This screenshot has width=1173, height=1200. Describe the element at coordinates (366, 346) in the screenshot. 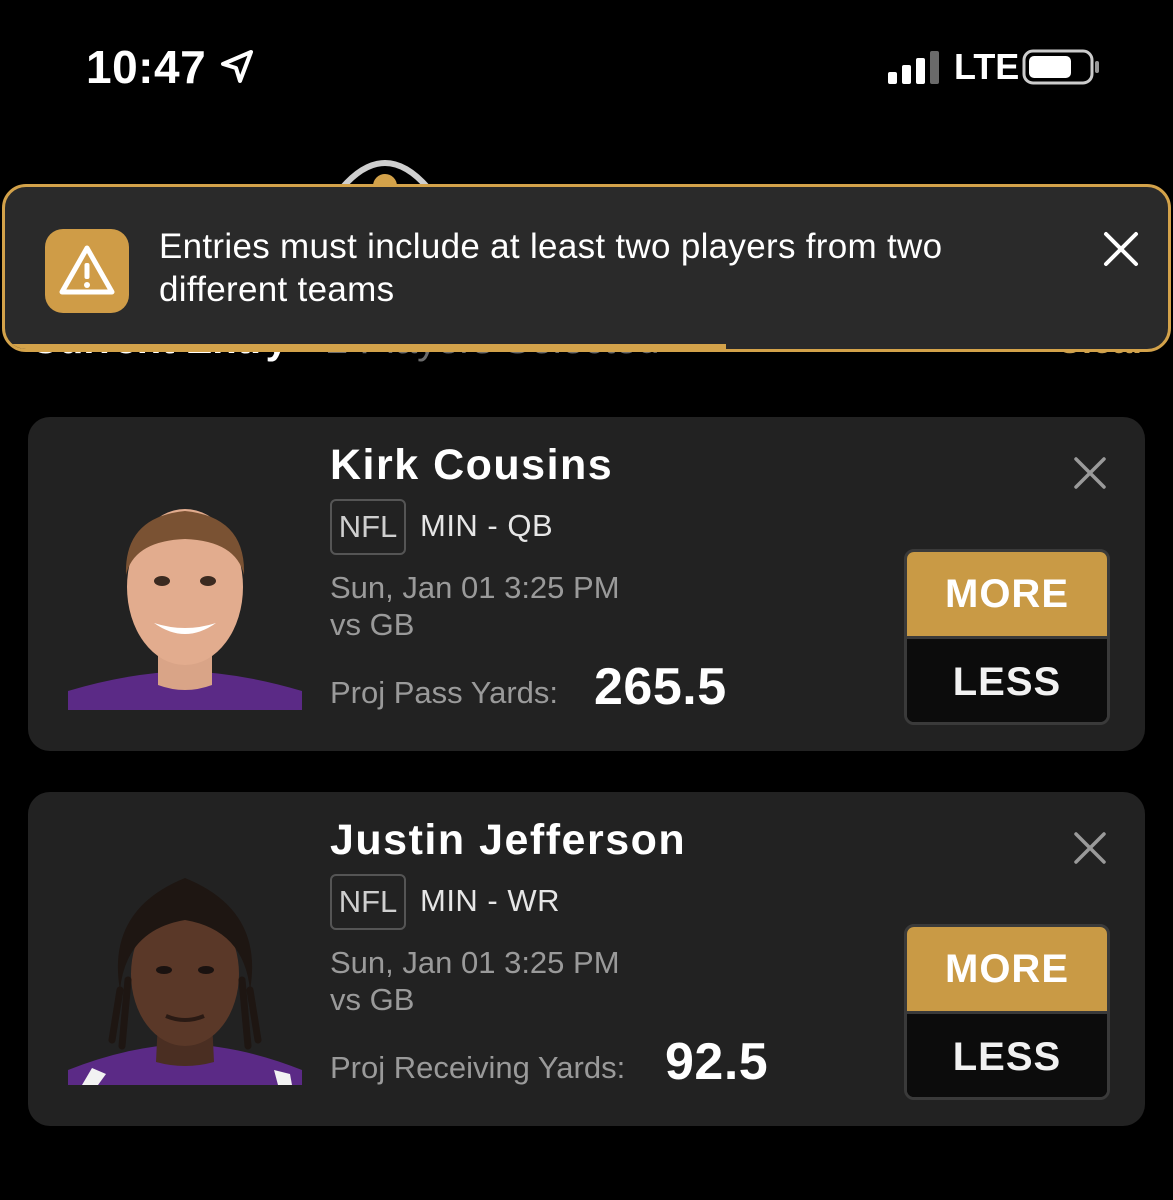

I see `toast-progress-fill` at that location.